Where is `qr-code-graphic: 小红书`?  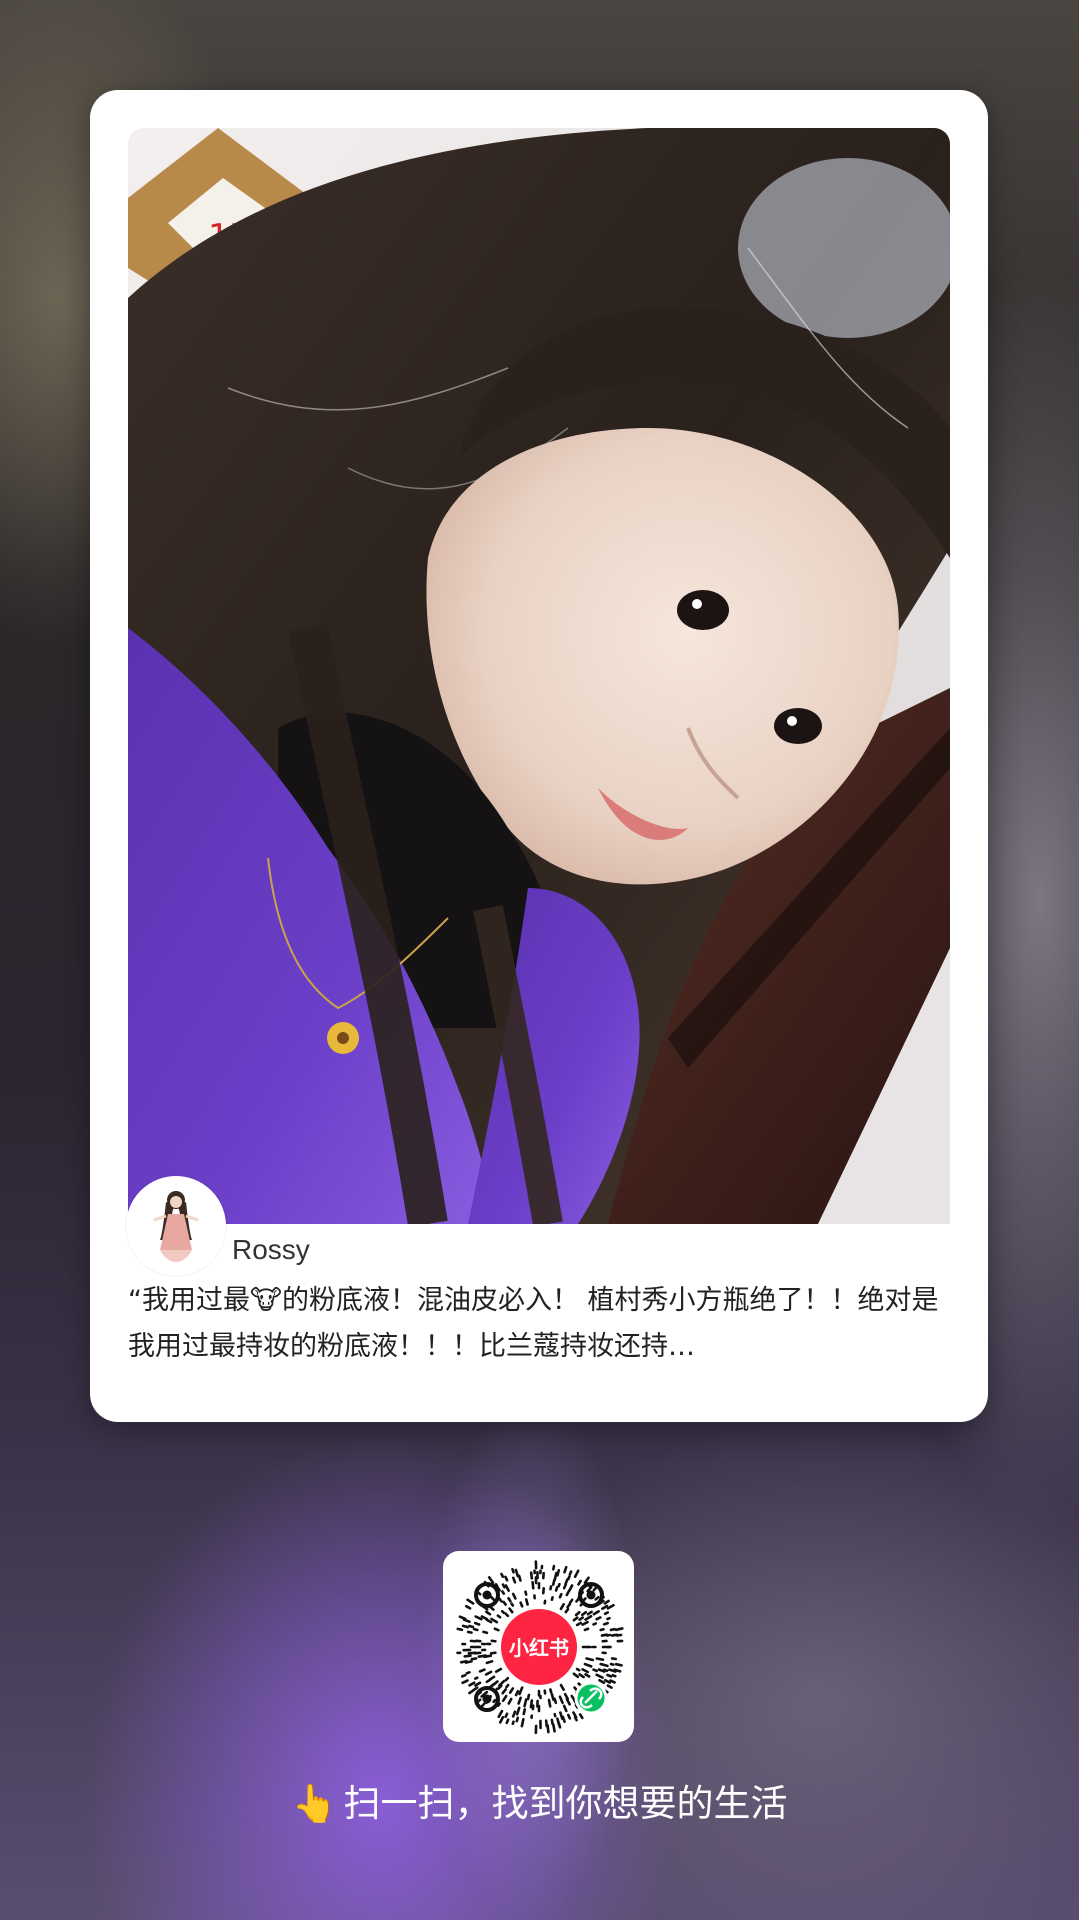 qr-code-graphic: 小红书 is located at coordinates (540, 1647).